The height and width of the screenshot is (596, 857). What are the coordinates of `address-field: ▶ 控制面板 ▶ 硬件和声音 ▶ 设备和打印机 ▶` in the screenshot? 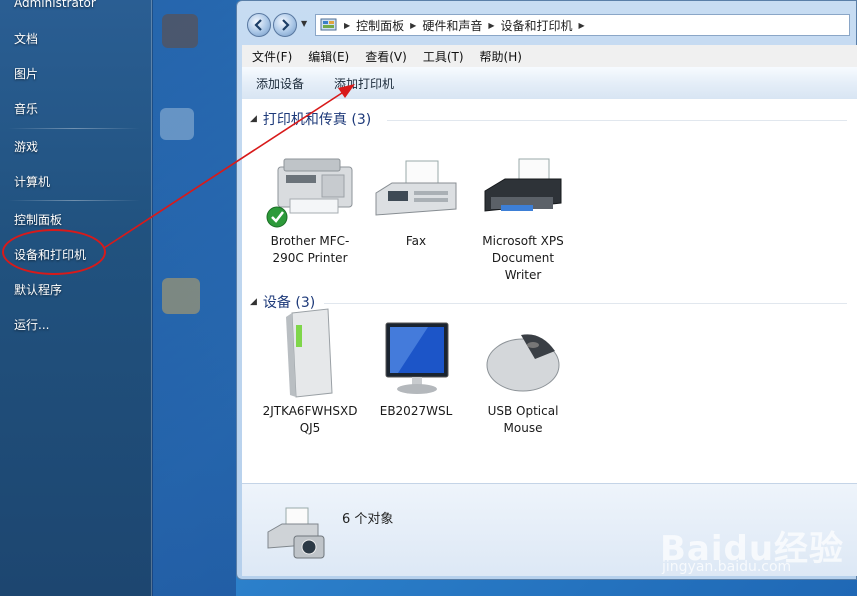 It's located at (582, 25).